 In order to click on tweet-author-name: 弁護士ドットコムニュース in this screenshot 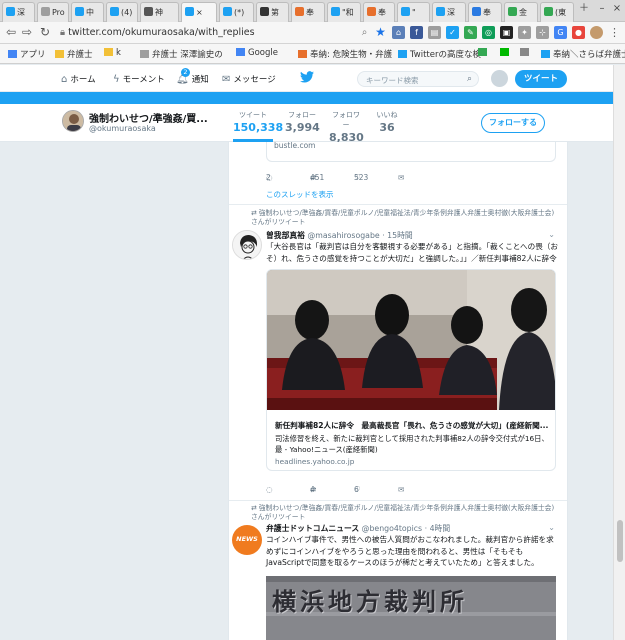, I will do `click(312, 528)`.